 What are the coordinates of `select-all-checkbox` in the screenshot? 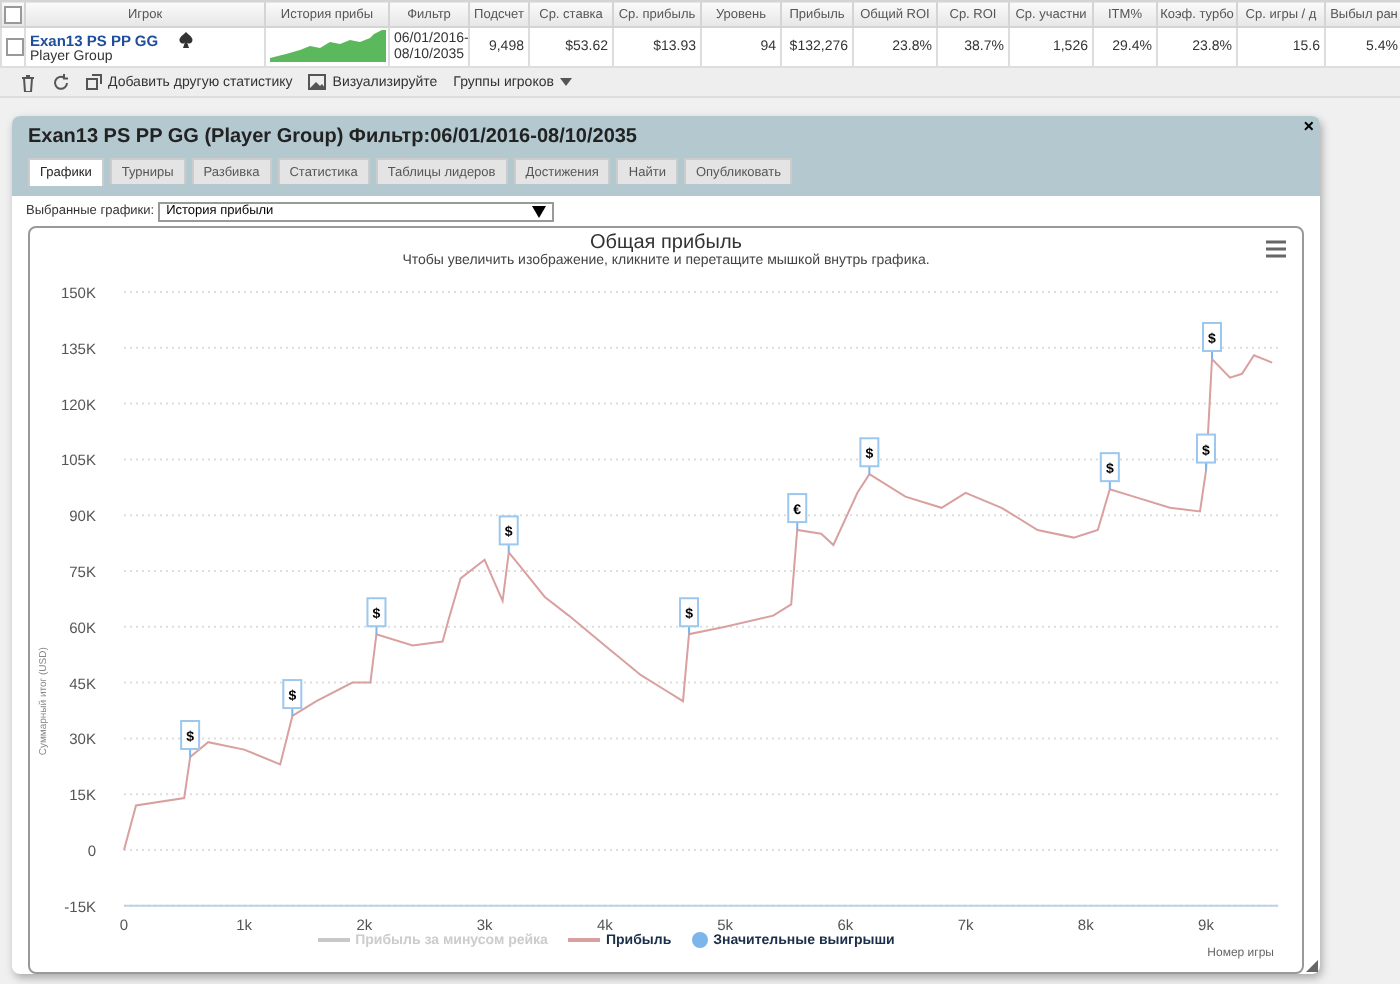 It's located at (13, 14).